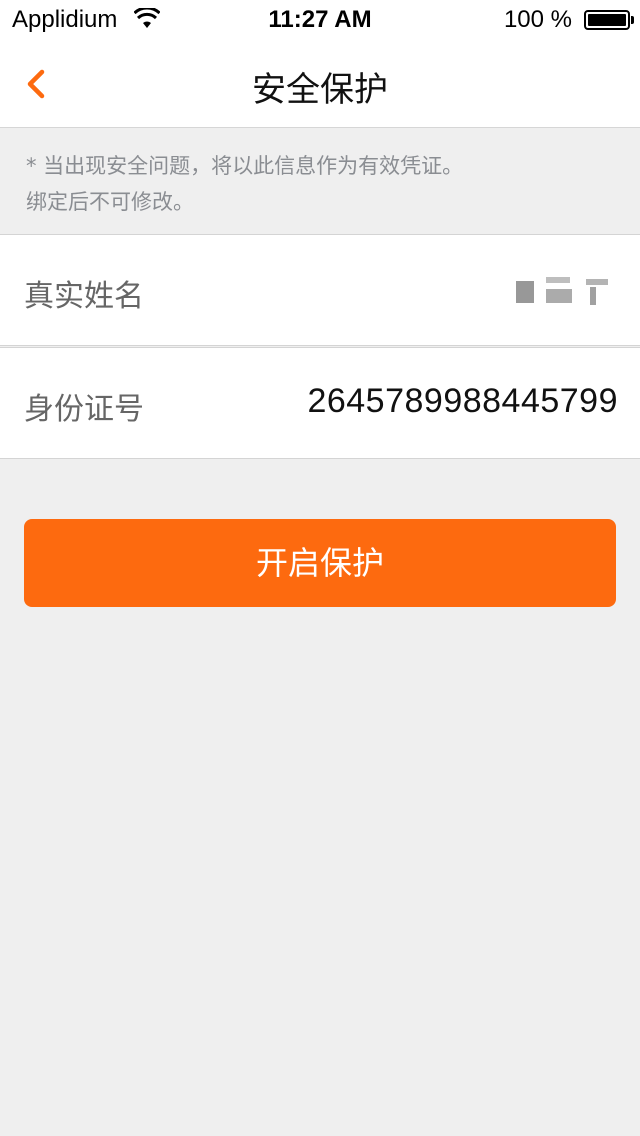  What do you see at coordinates (84, 409) in the screenshot?
I see `id-number-label: 身份证号` at bounding box center [84, 409].